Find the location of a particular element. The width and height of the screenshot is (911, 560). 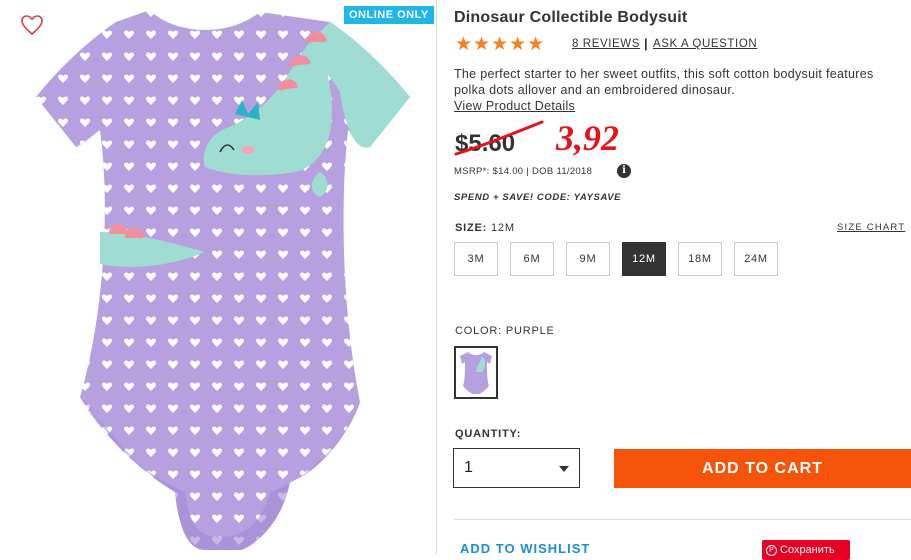

divider is located at coordinates (682, 519).